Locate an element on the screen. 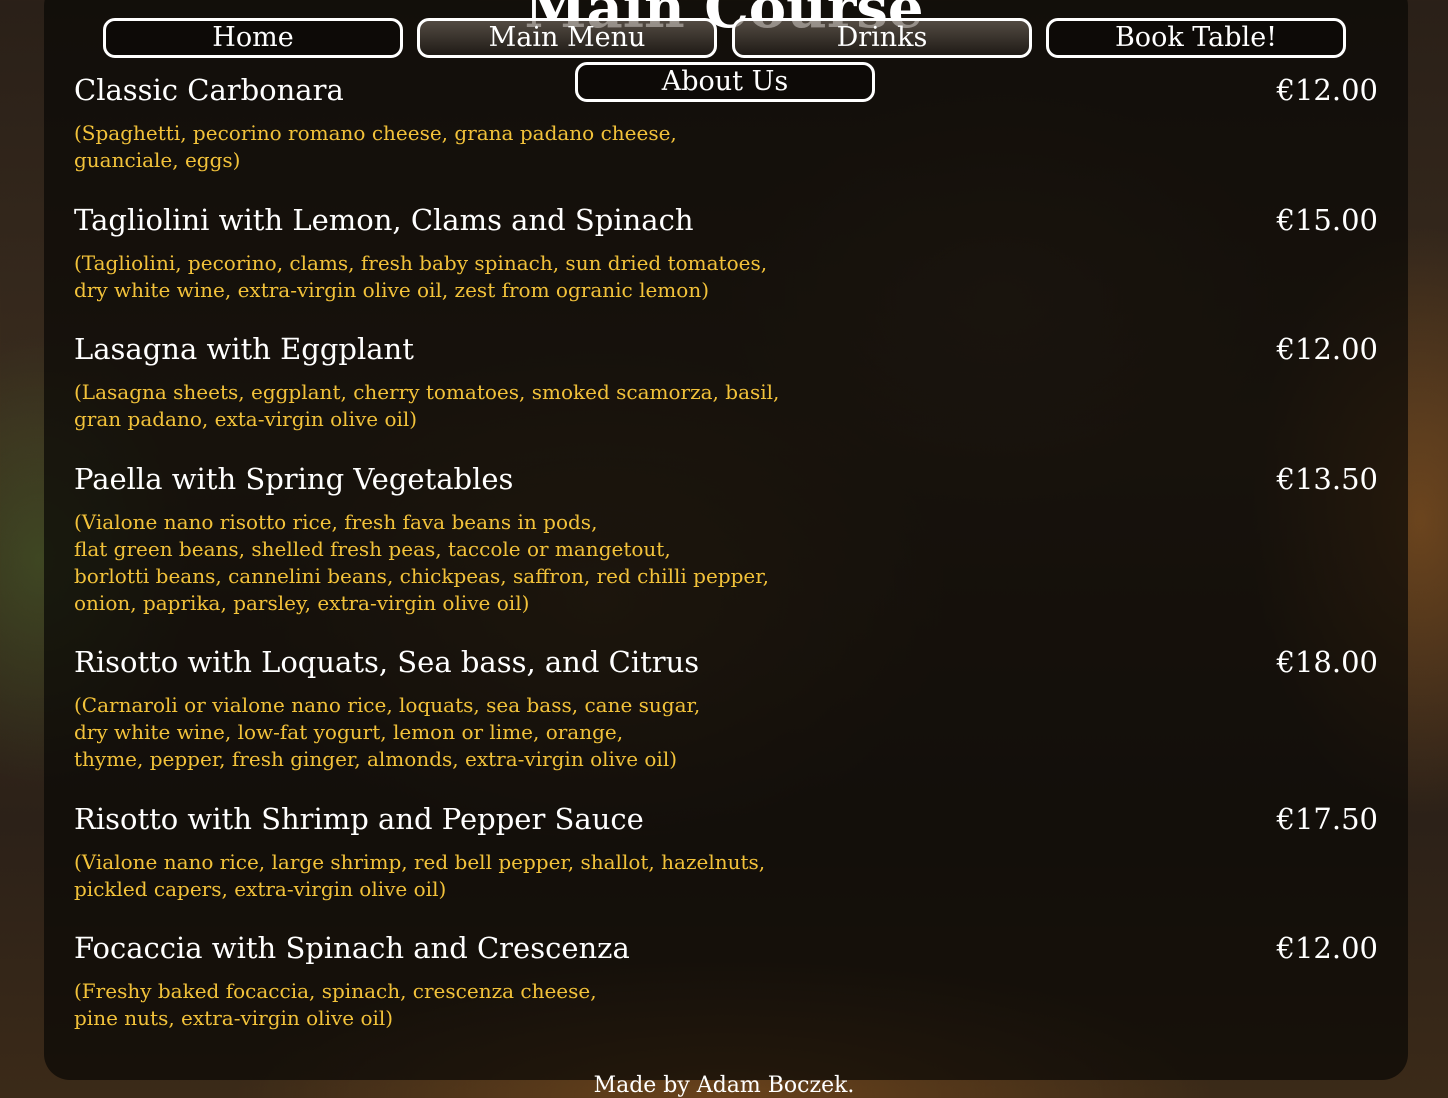 The height and width of the screenshot is (1098, 1448). menu-item-price: €17.50 is located at coordinates (1327, 819).